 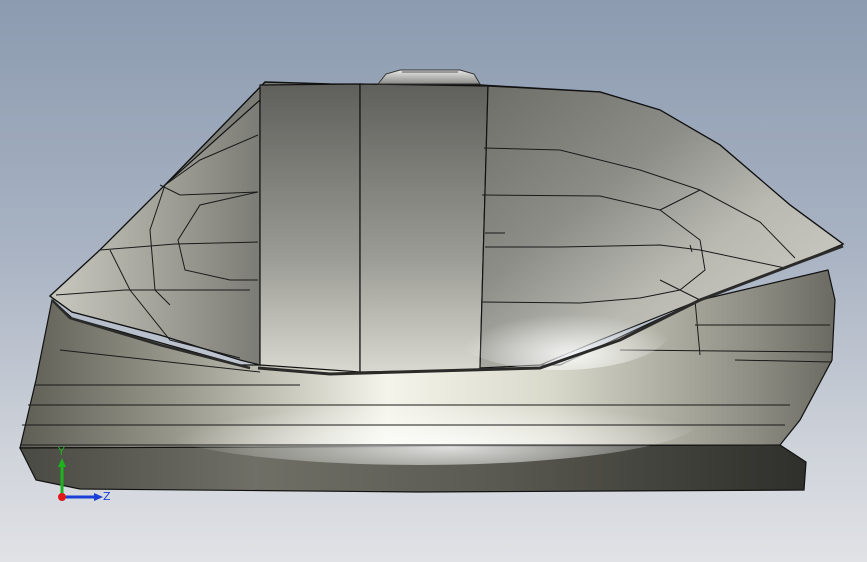 What do you see at coordinates (61, 451) in the screenshot?
I see `y-axis-label: Y` at bounding box center [61, 451].